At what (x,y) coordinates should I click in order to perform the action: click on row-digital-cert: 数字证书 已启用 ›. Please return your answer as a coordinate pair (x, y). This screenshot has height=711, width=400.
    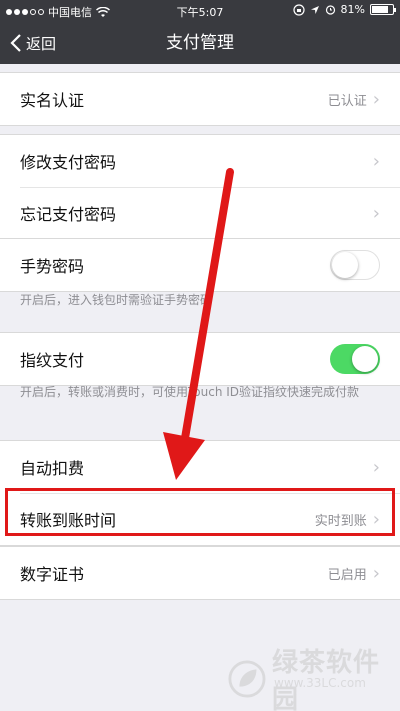
    Looking at the image, I should click on (200, 573).